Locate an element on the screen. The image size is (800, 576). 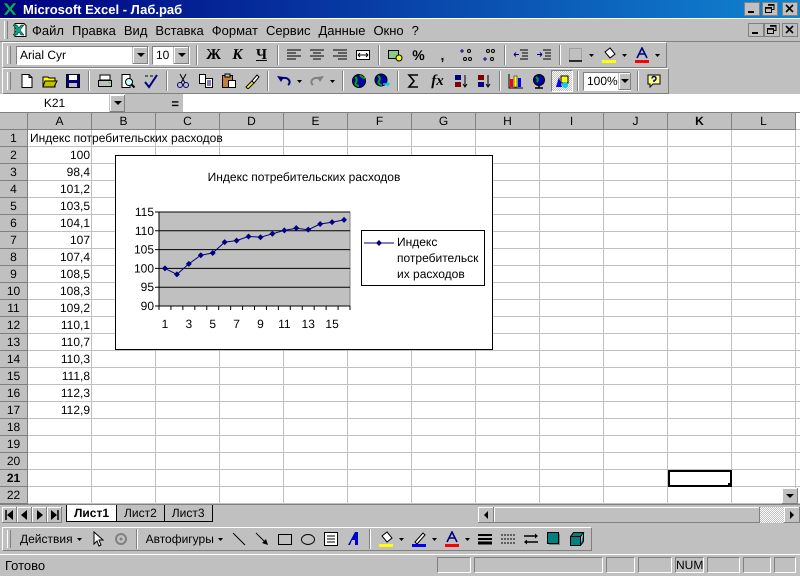
row-header: 19 is located at coordinates (14, 444).